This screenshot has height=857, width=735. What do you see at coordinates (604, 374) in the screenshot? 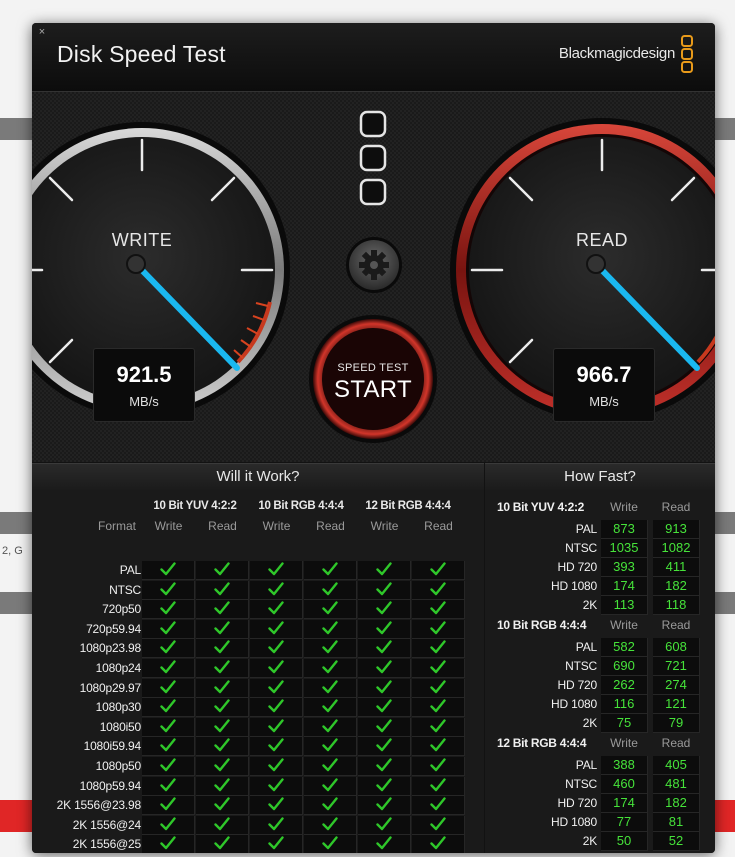
I see `read-speed-value: 966.7` at bounding box center [604, 374].